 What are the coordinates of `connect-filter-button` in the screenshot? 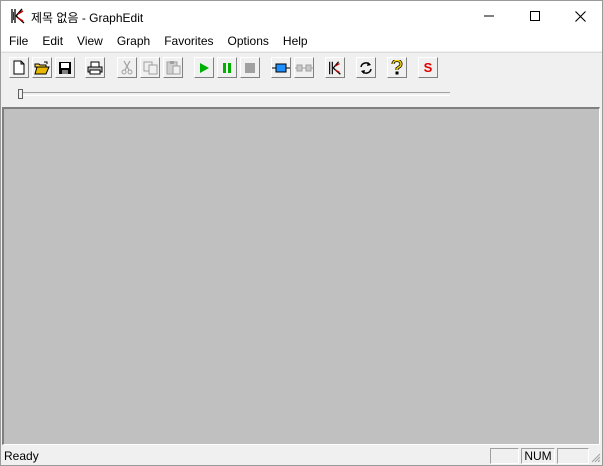 It's located at (281, 67).